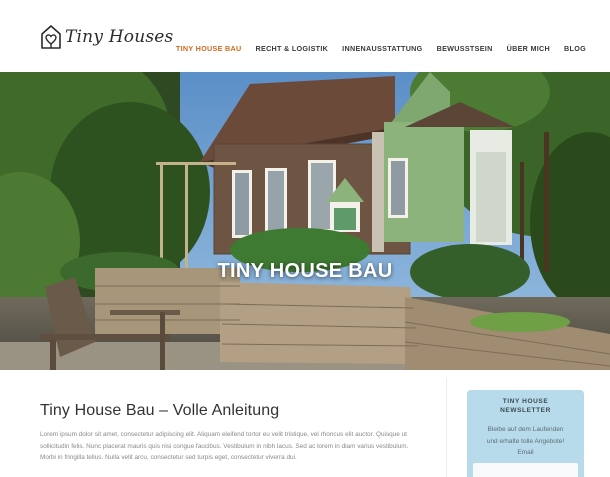 The width and height of the screenshot is (610, 477). Describe the element at coordinates (465, 48) in the screenshot. I see `nav-item-bewusstsein: BEWUSSTSEIN` at that location.